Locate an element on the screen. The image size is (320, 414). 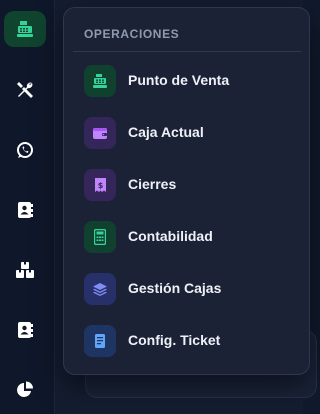
menu-item-contabilidad: Contabilidad is located at coordinates (187, 237).